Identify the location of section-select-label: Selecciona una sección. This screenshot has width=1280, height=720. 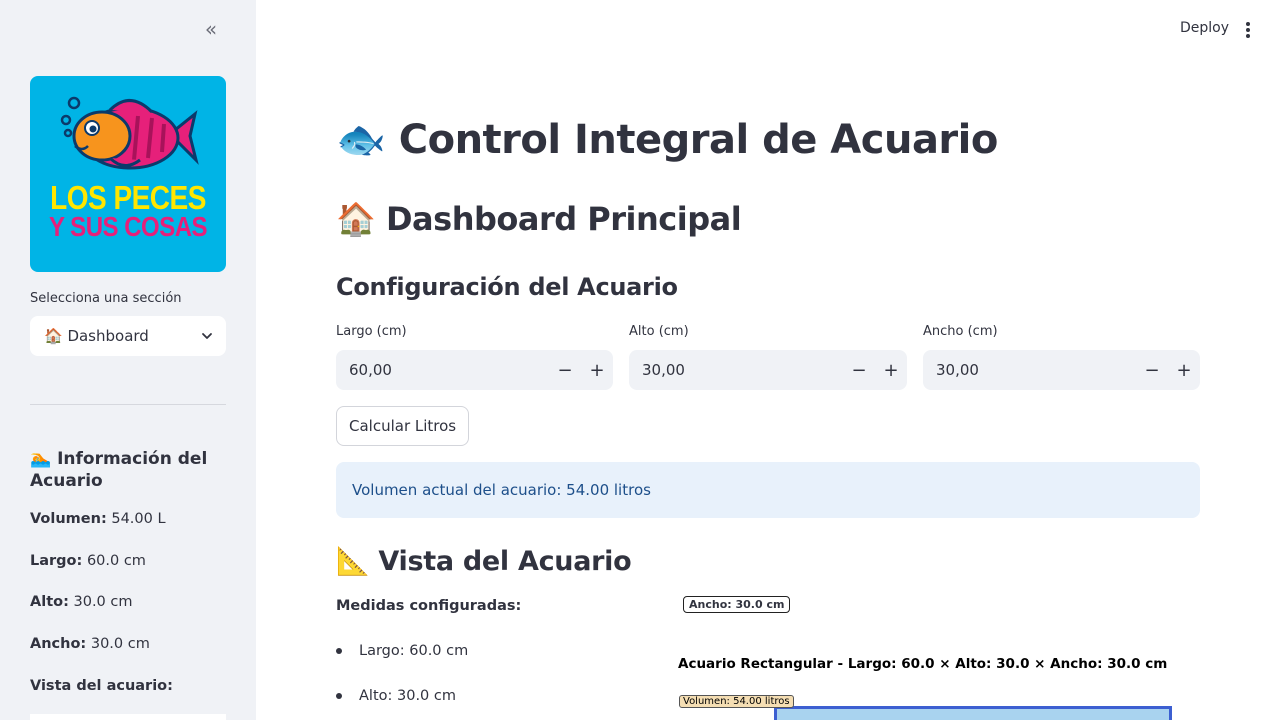
(106, 298).